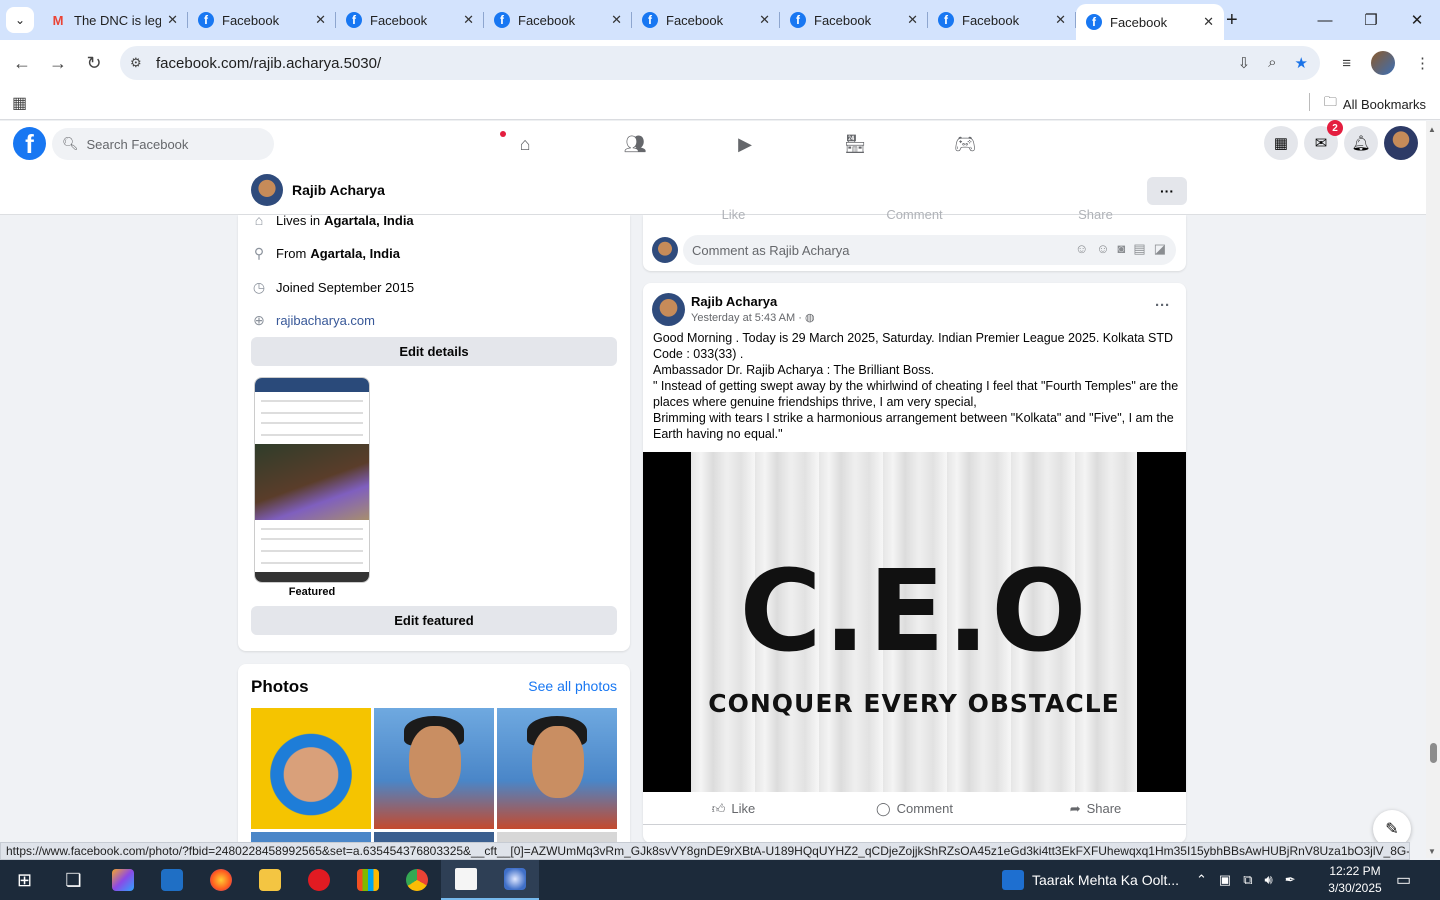  Describe the element at coordinates (1432, 851) in the screenshot. I see `scroll-down-icon: ▼` at that location.